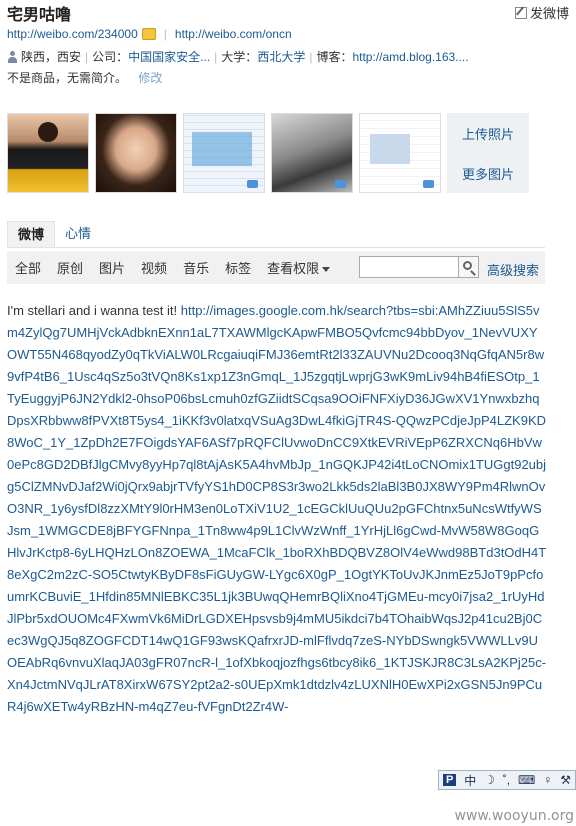  I want to click on more-photos-link: 更多图片, so click(488, 173).